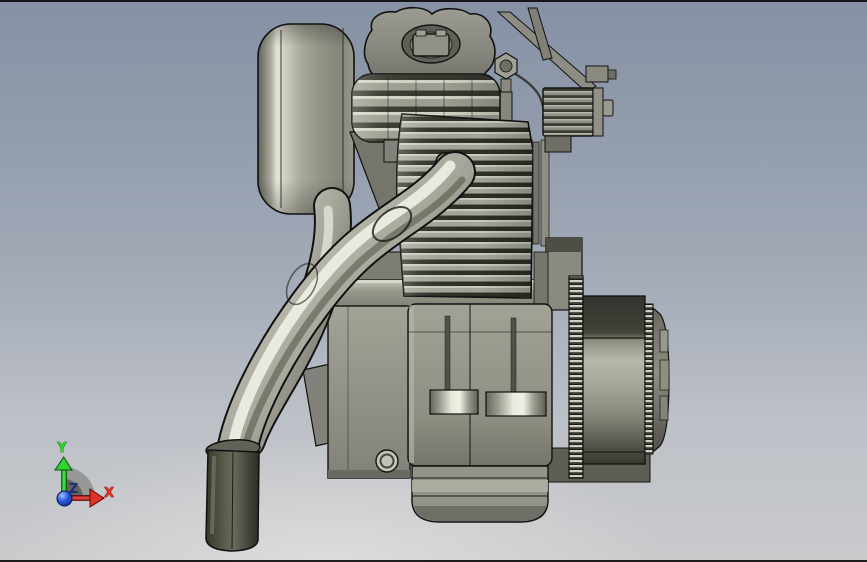 The image size is (867, 562). What do you see at coordinates (109, 493) in the screenshot?
I see `x-axis-label: X` at bounding box center [109, 493].